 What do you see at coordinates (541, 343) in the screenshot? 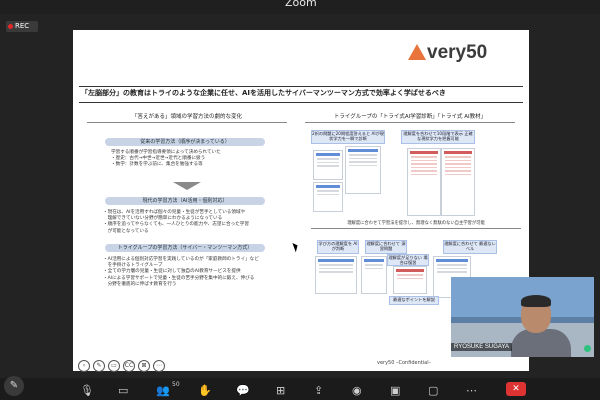
I see `participant-body` at bounding box center [541, 343].